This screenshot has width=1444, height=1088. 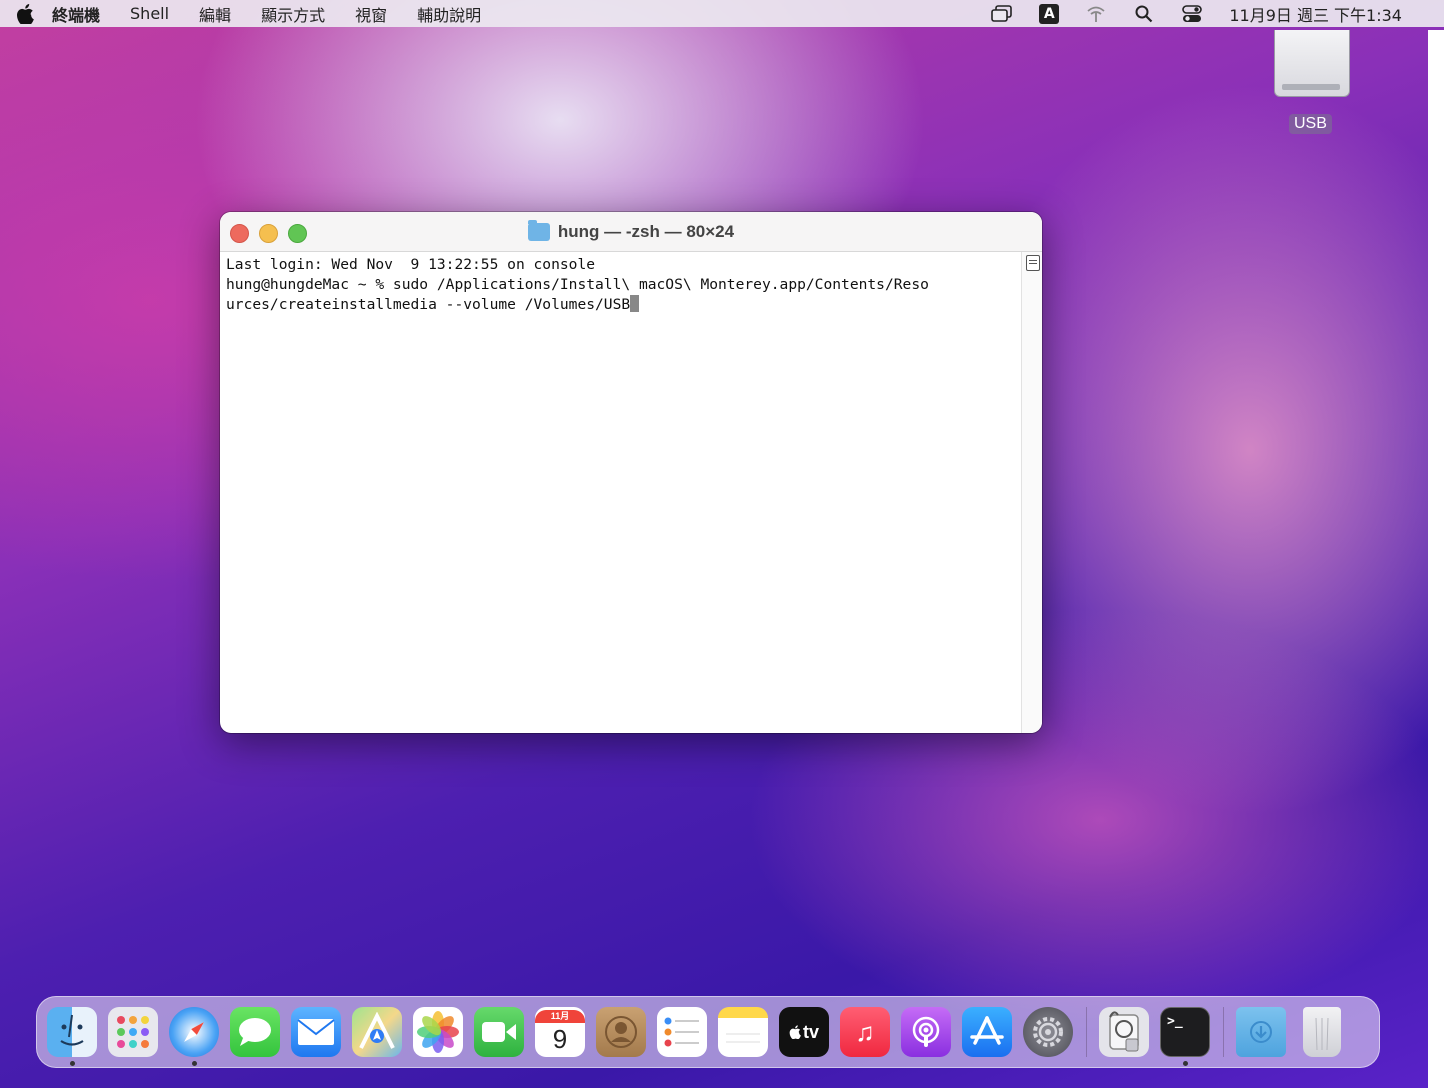 I want to click on menu-help: 輔助說明, so click(x=449, y=14).